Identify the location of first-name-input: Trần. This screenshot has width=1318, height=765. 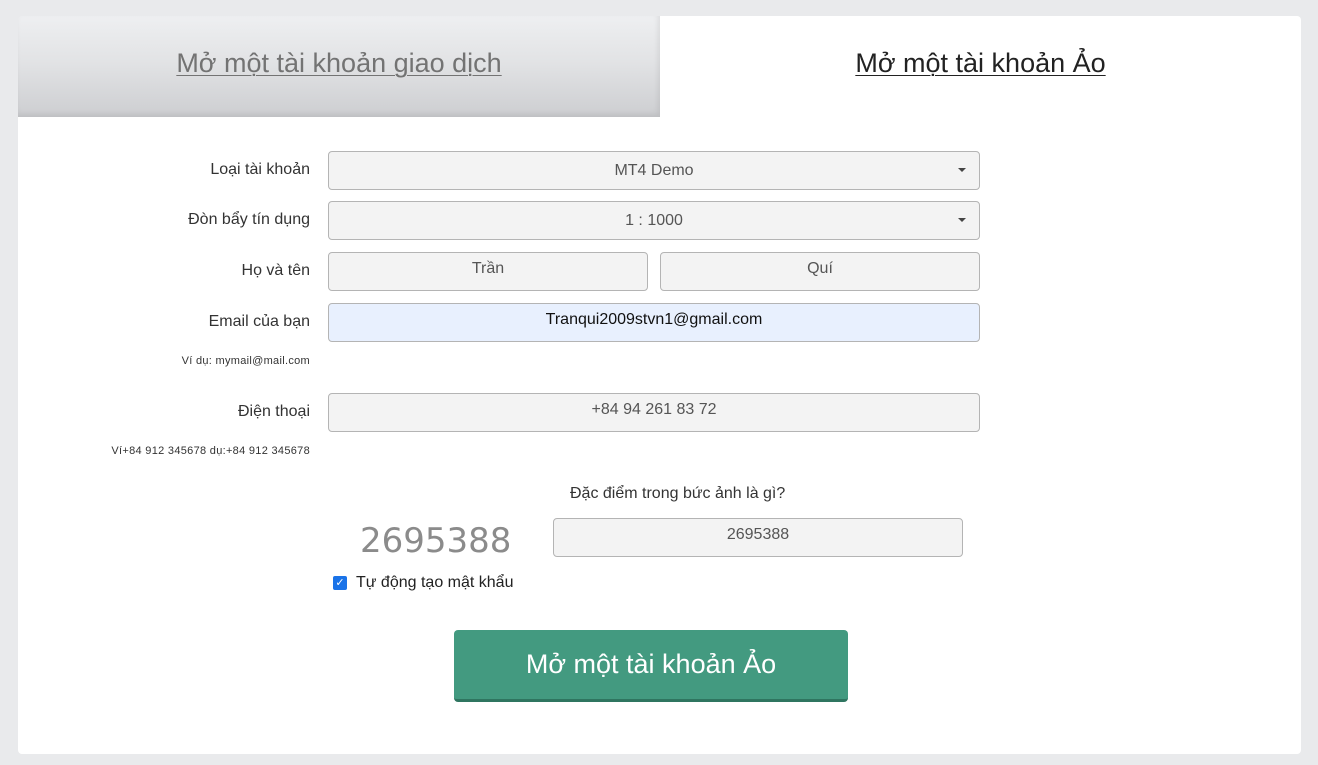
(488, 271).